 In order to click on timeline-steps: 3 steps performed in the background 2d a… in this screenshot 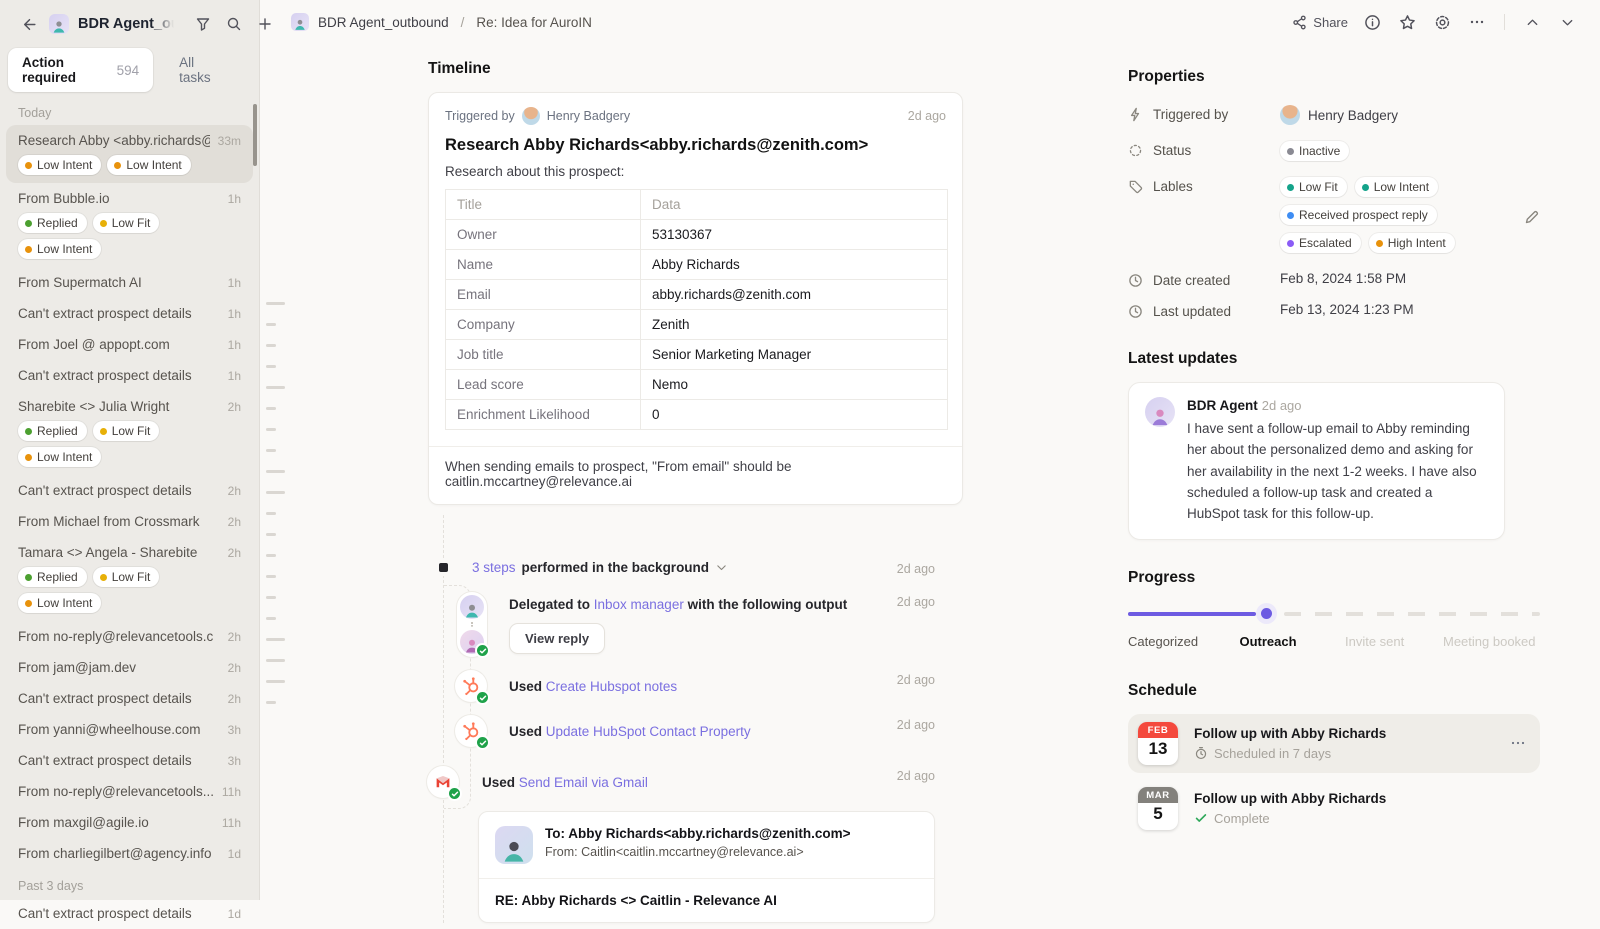, I will do `click(681, 718)`.